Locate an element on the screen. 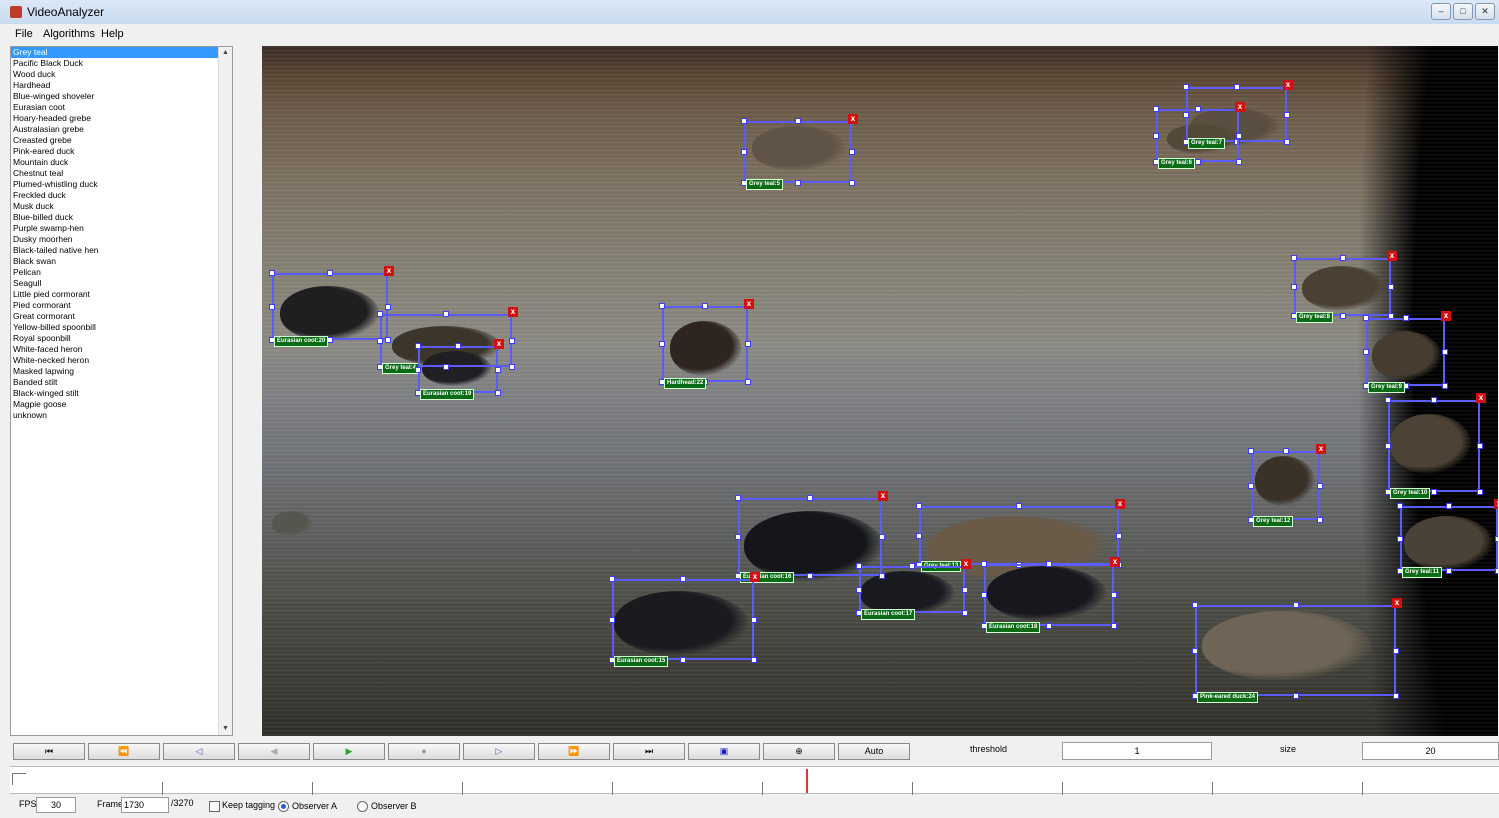  detection-box: Eurasian coot:15 x is located at coordinates (684, 619).